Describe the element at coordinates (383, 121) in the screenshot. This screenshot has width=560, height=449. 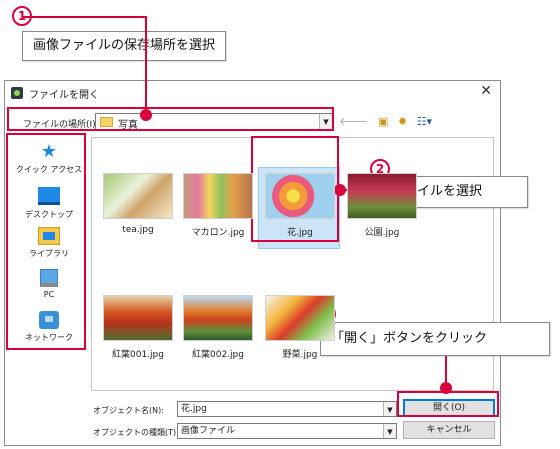
I see `folder-up-icon: ▣` at that location.